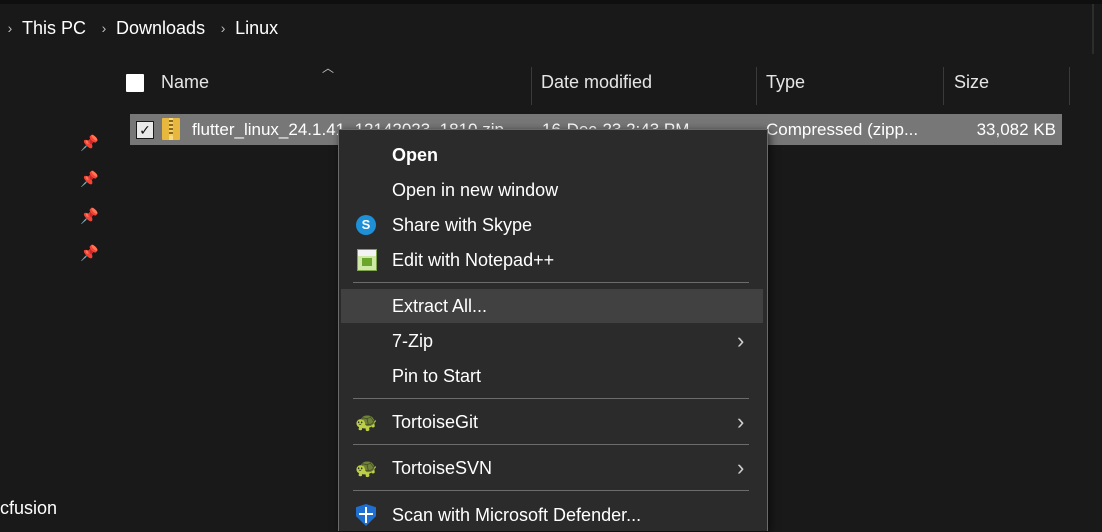 This screenshot has width=1102, height=532. What do you see at coordinates (28, 508) in the screenshot?
I see `nav-item-label: cfusion` at bounding box center [28, 508].